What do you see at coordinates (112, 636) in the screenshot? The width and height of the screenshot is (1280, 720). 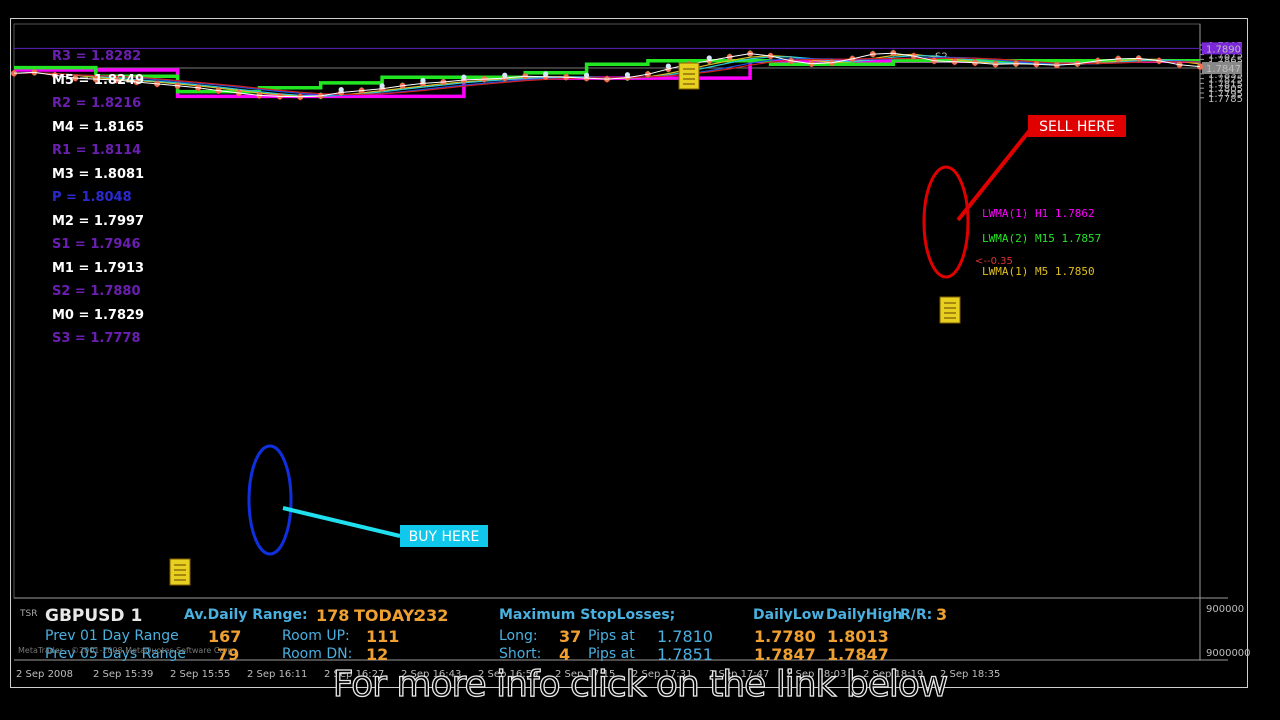 I see `prev01-label: Prev 01 Day Range` at bounding box center [112, 636].